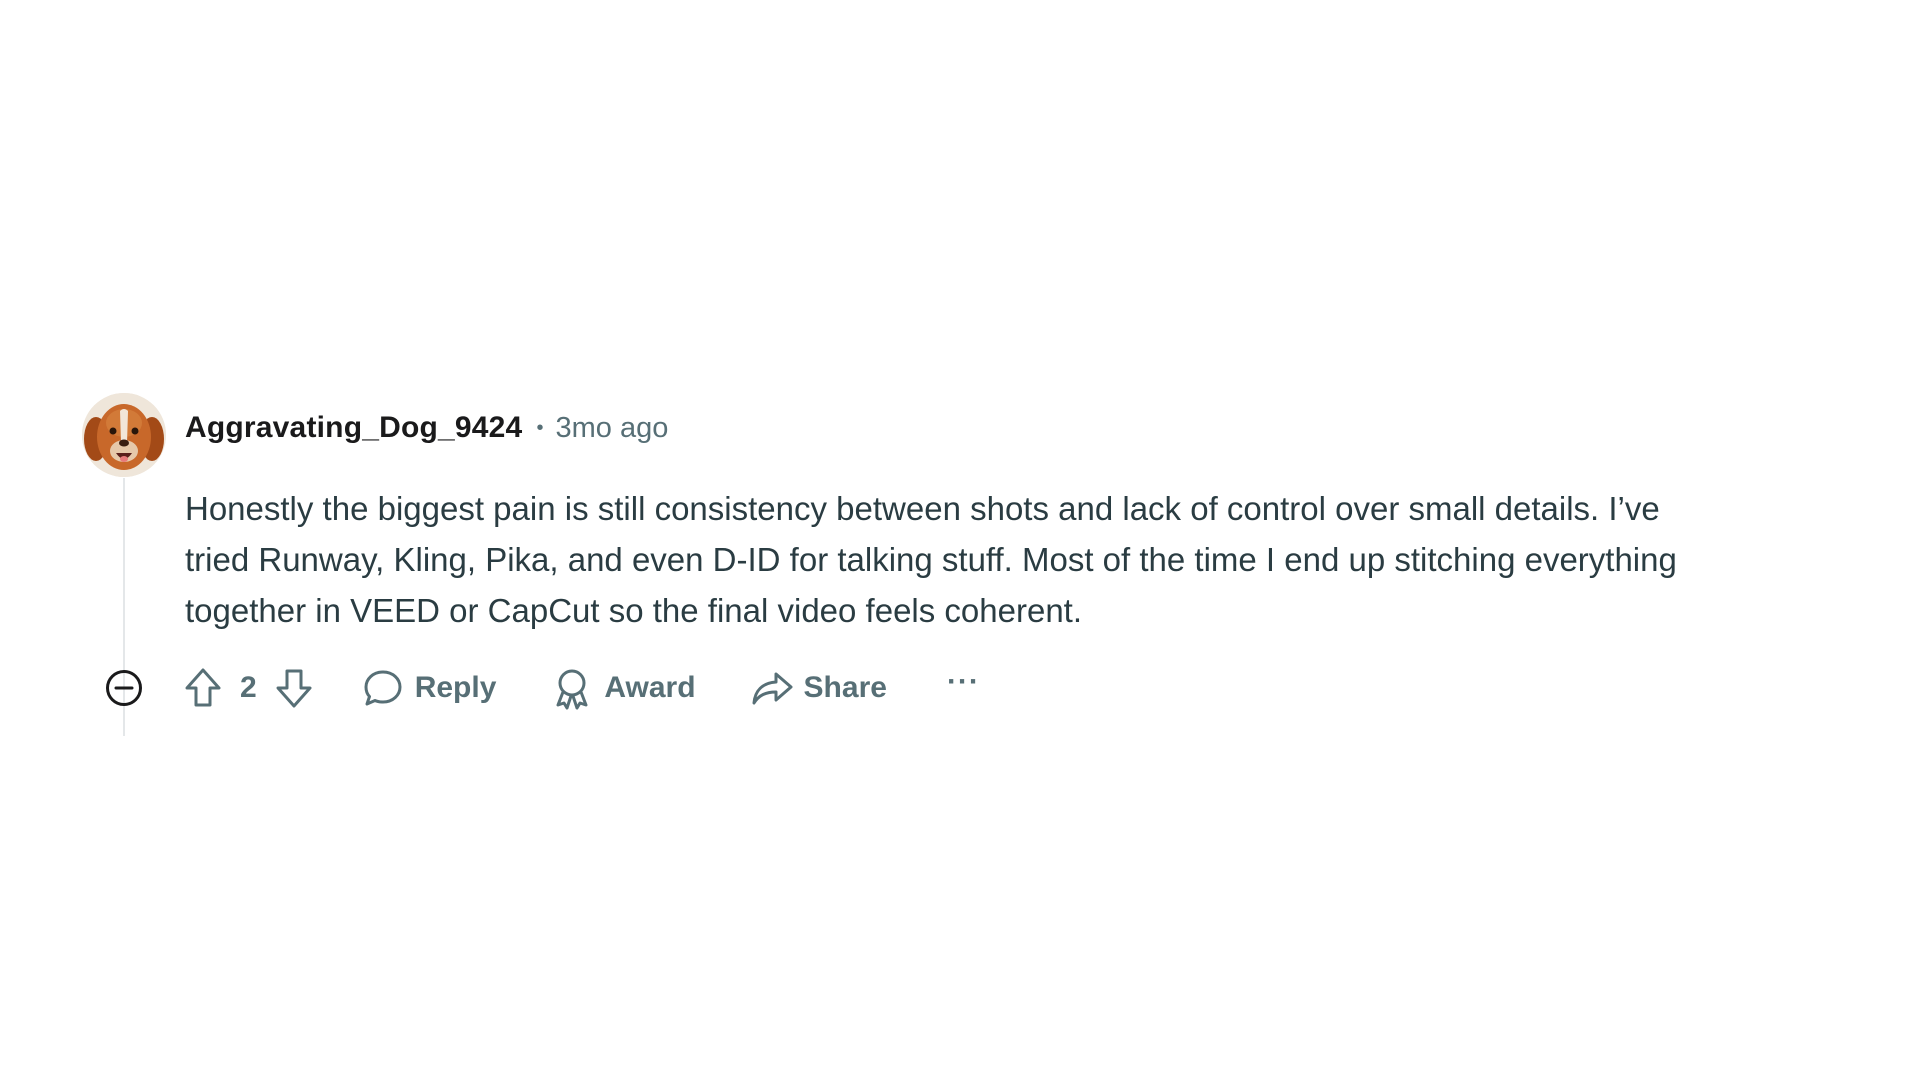 This screenshot has width=1920, height=1080. I want to click on speech-bubble-icon, so click(383, 688).